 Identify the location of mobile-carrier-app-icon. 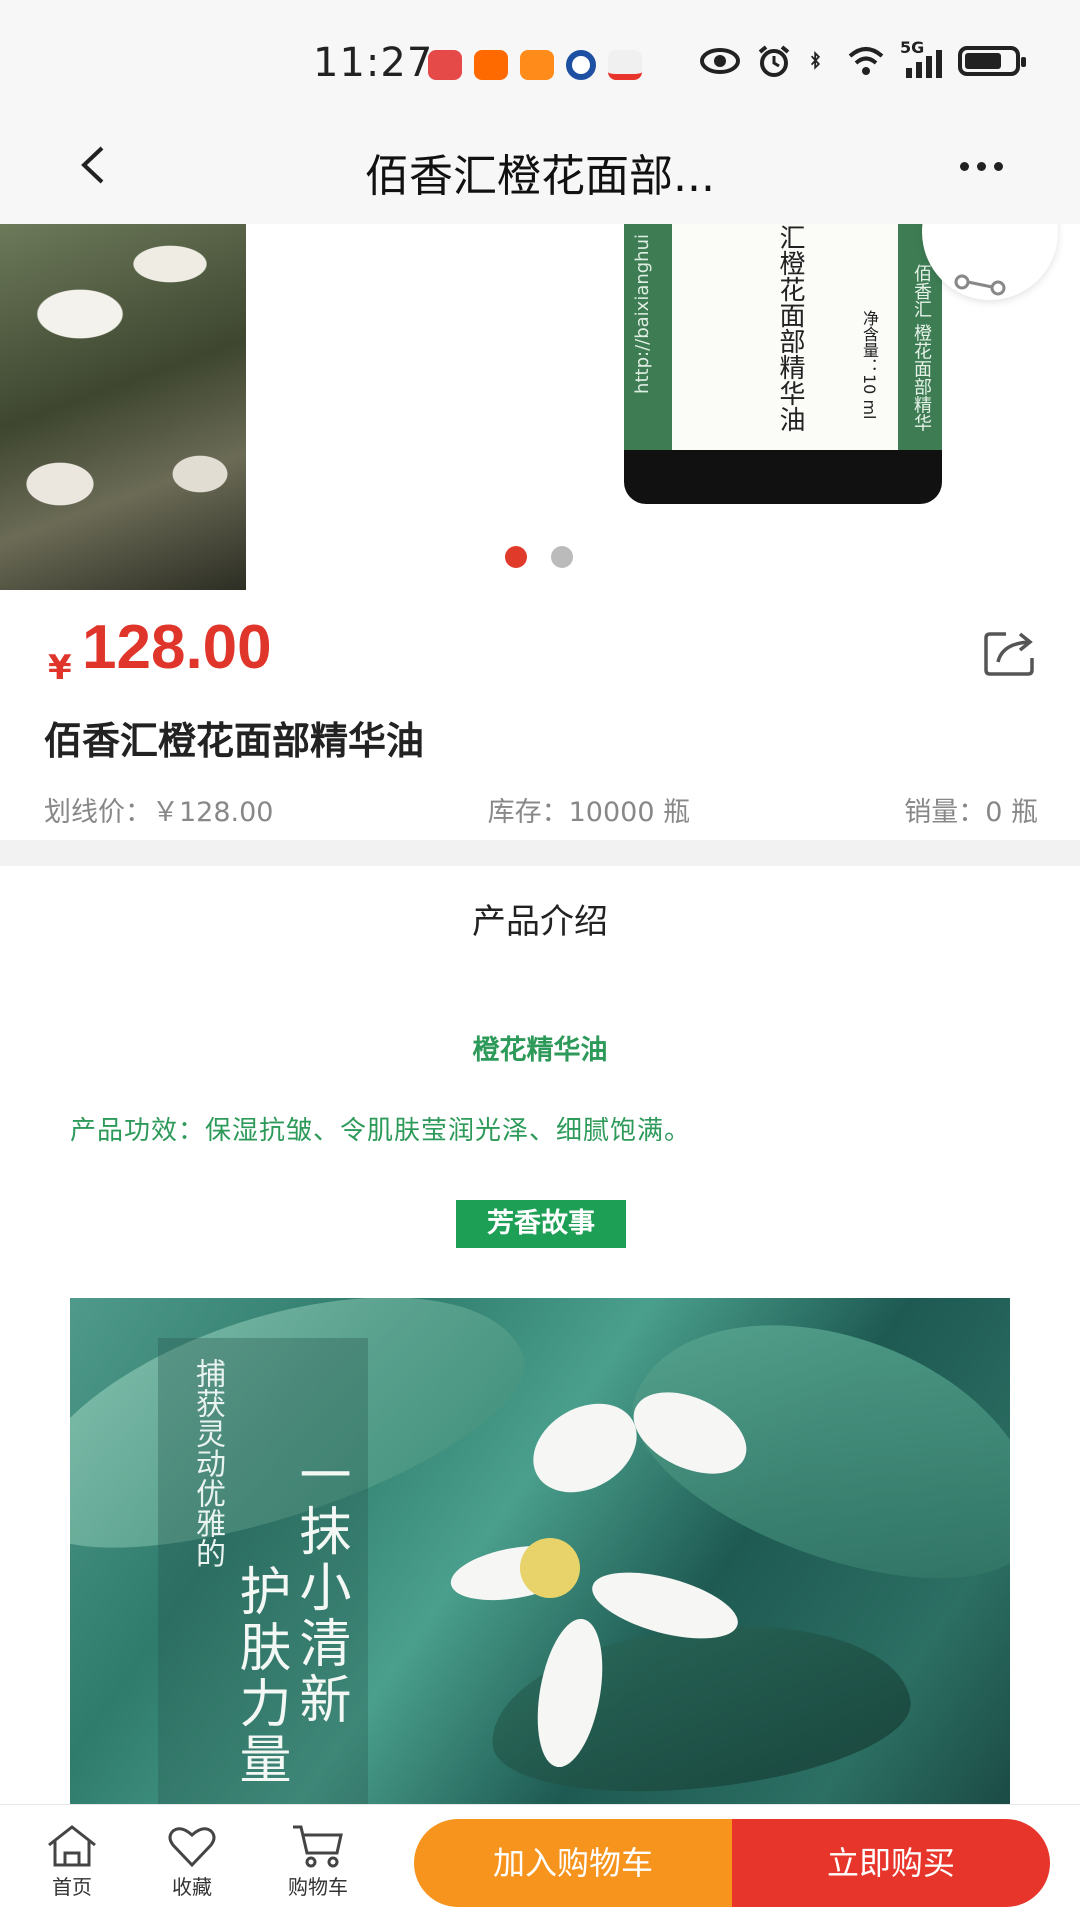
(625, 65).